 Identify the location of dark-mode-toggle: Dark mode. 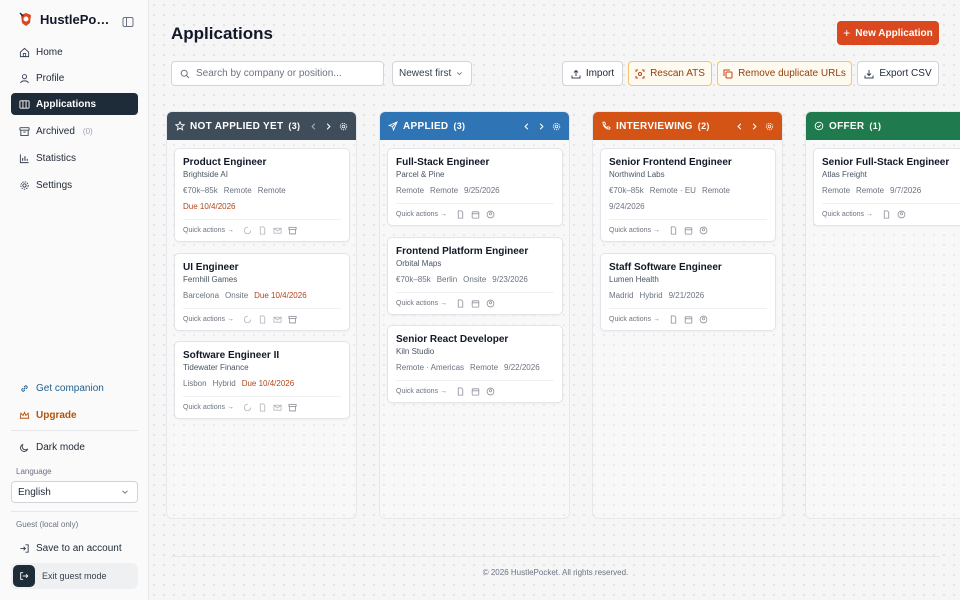
(74, 447).